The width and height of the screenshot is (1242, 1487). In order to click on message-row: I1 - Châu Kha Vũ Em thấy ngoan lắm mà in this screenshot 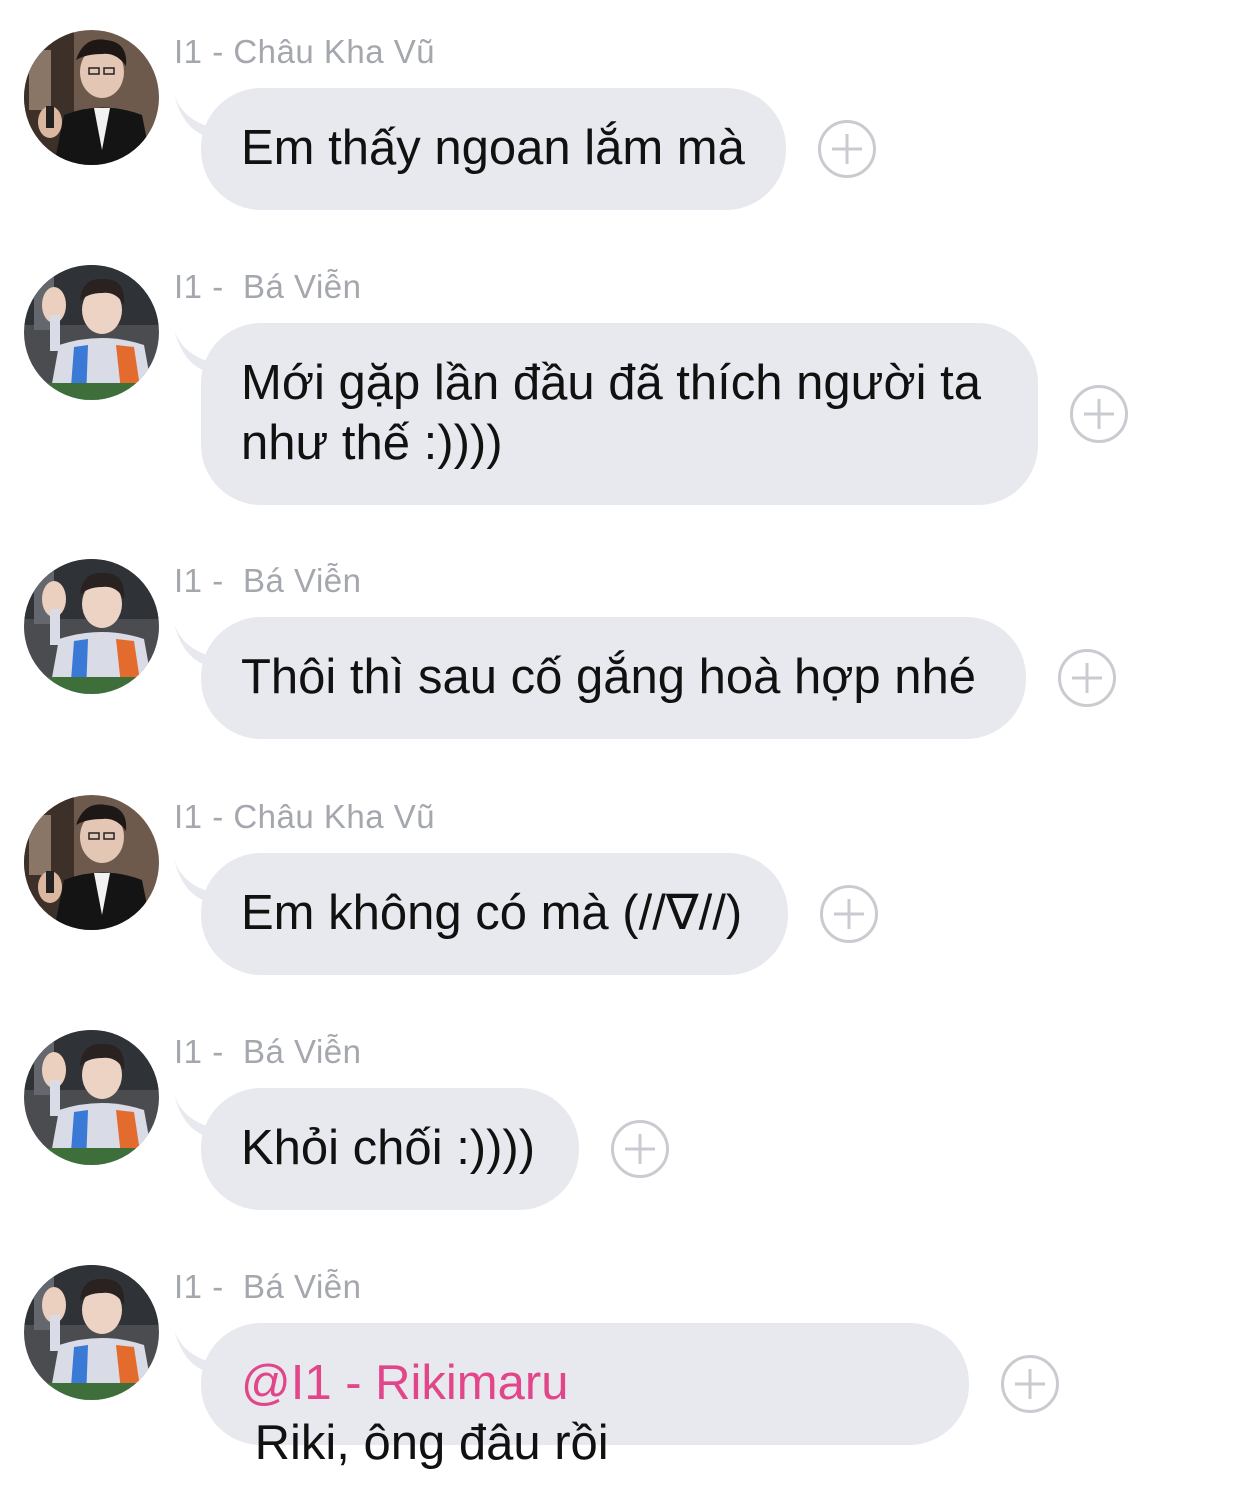, I will do `click(621, 125)`.